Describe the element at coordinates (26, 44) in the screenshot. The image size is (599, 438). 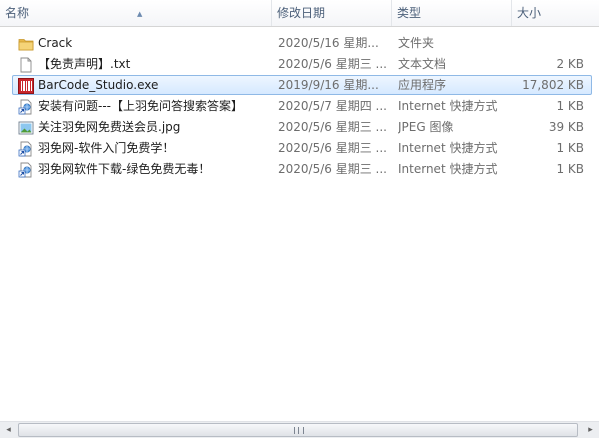
I see `folder-icon` at that location.